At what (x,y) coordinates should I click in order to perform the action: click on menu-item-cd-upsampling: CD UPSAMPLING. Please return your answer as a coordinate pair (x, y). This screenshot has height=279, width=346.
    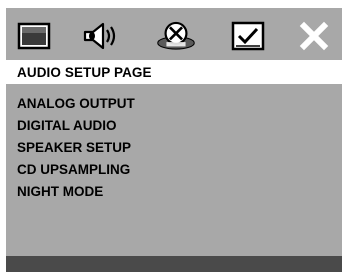
    Looking at the image, I should click on (76, 173).